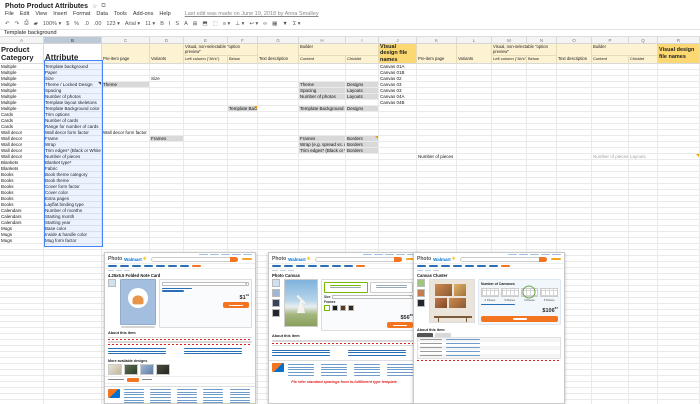 The height and width of the screenshot is (404, 700). What do you see at coordinates (22, 54) in the screenshot?
I see `header-product-category: Product Category` at bounding box center [22, 54].